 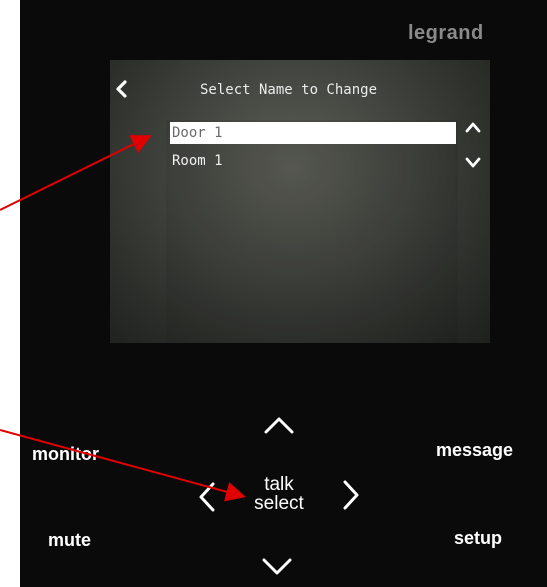 I want to click on list-item: Room 1, so click(x=313, y=161).